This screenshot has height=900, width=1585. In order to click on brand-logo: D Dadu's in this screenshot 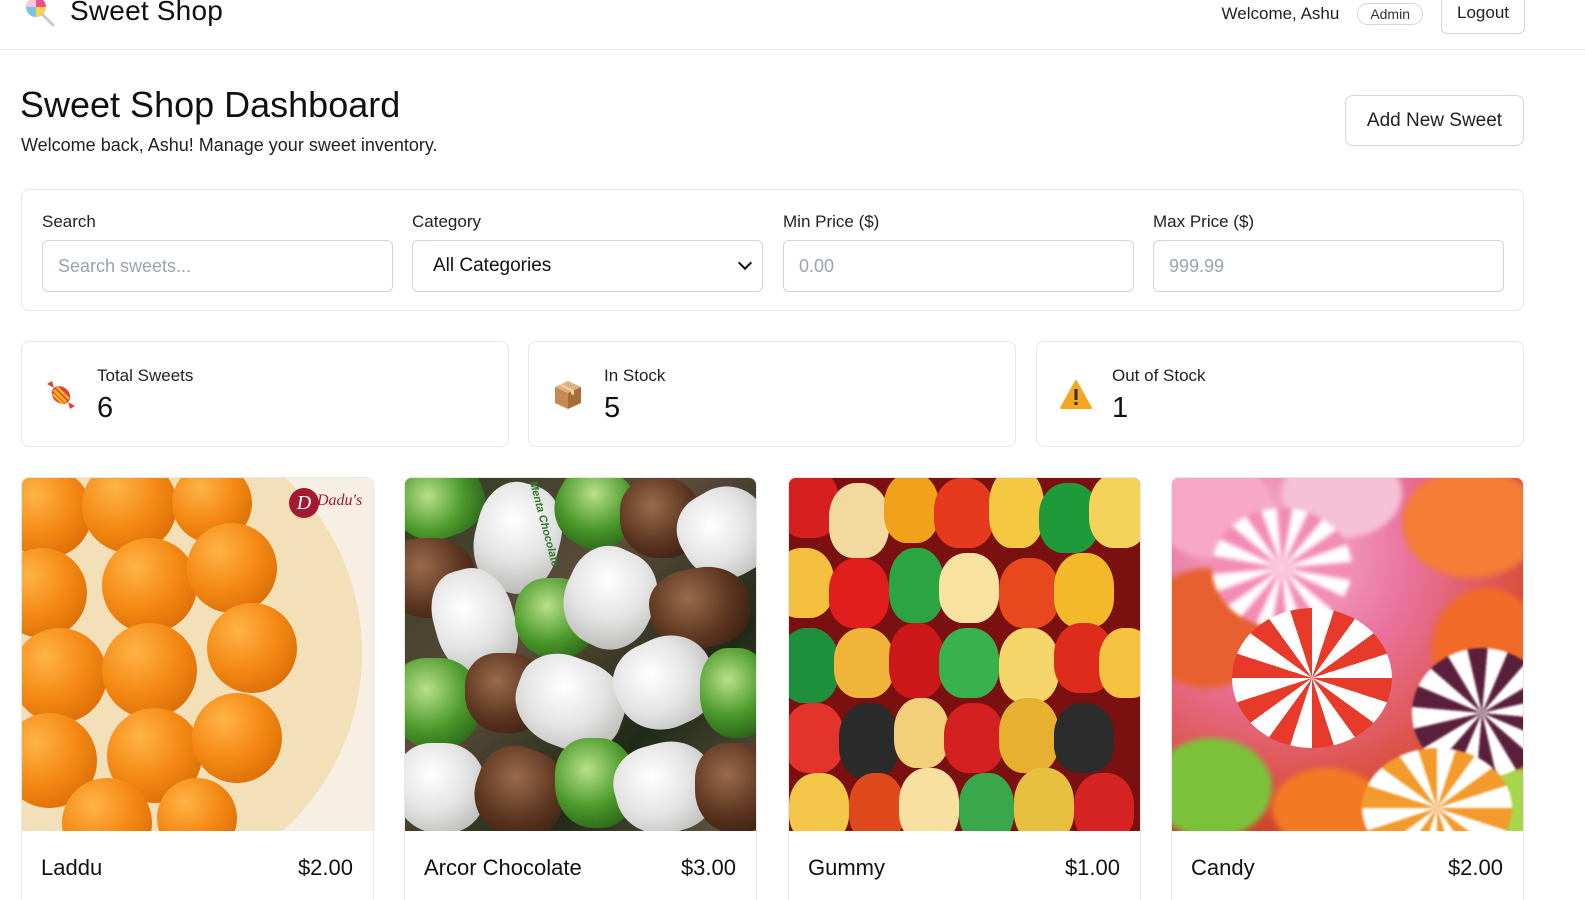, I will do `click(327, 505)`.